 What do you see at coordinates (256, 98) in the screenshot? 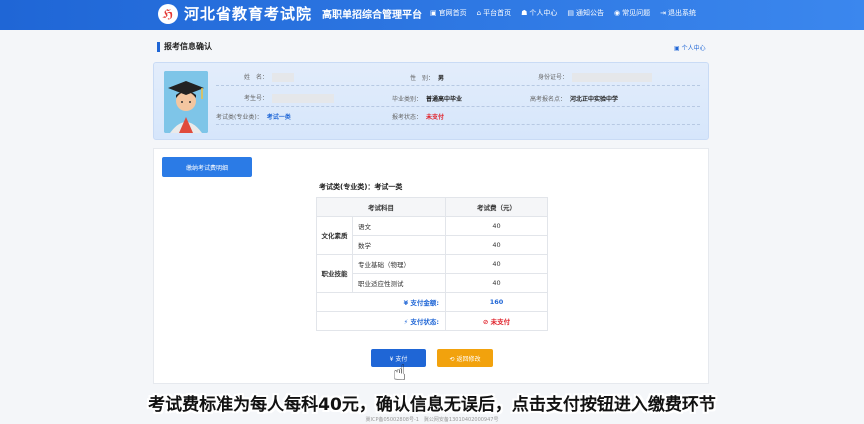
I see `exam-no-label: 考生号：` at bounding box center [256, 98].